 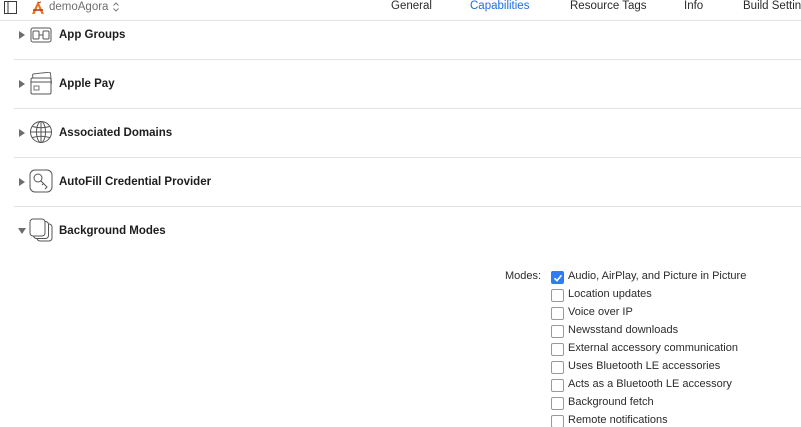 I want to click on globe-icon, so click(x=41, y=132).